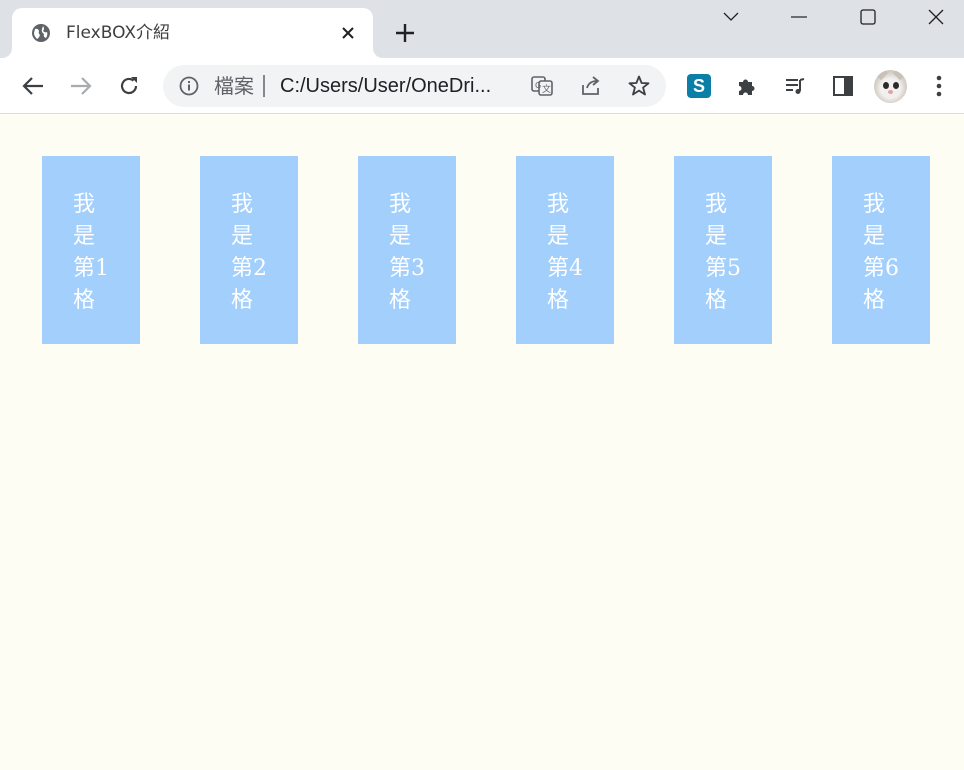 This screenshot has width=964, height=770. I want to click on share-icon, so click(591, 86).